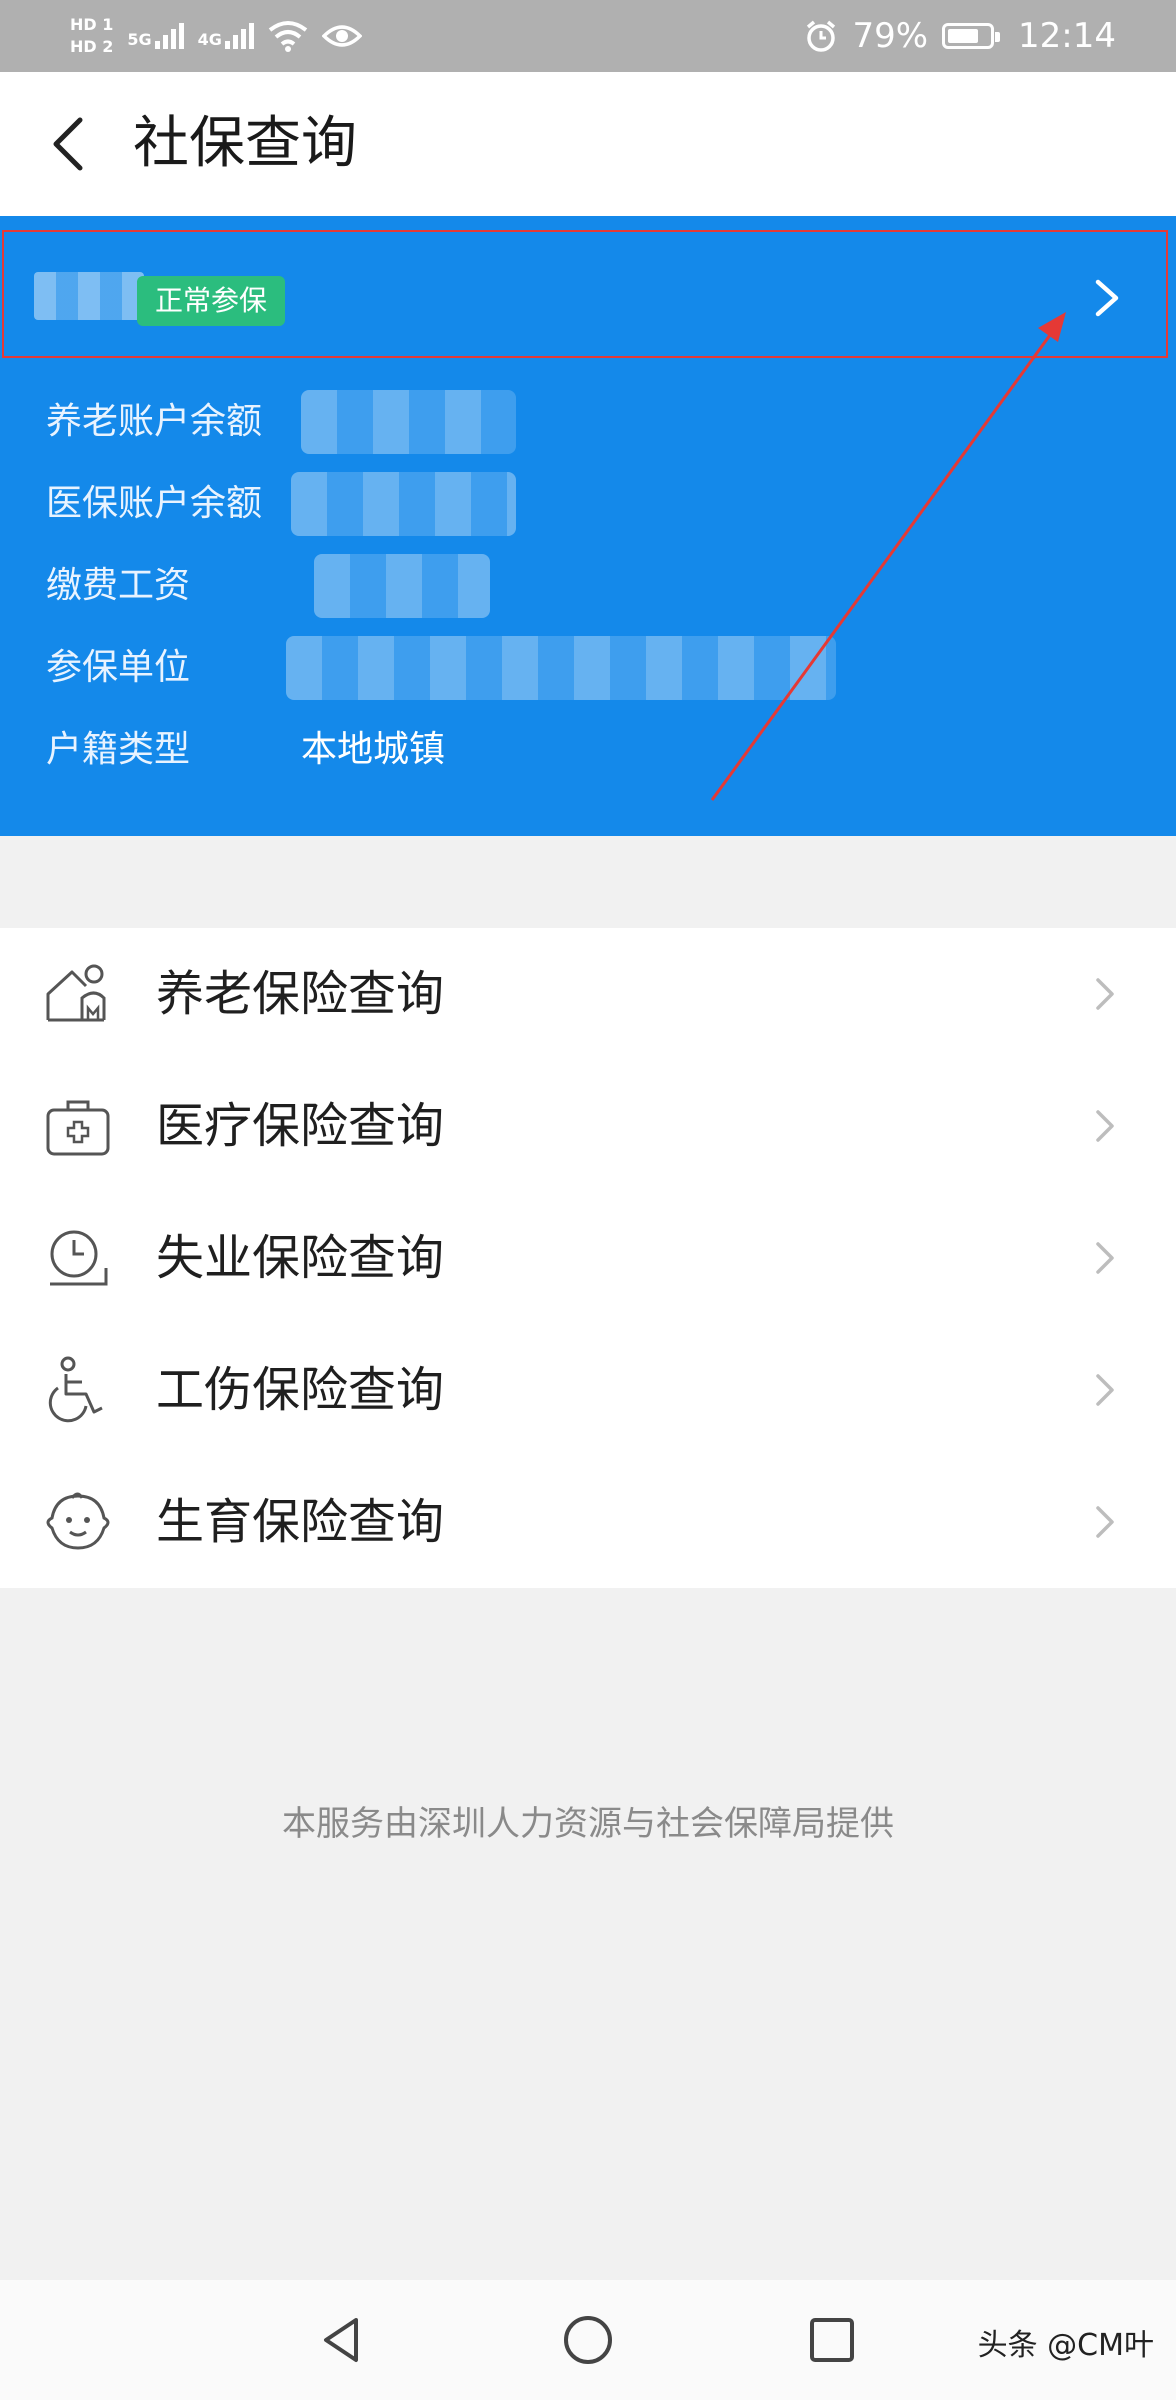 This screenshot has width=1176, height=2400. I want to click on menu-label: 生育保险查询, so click(300, 1522).